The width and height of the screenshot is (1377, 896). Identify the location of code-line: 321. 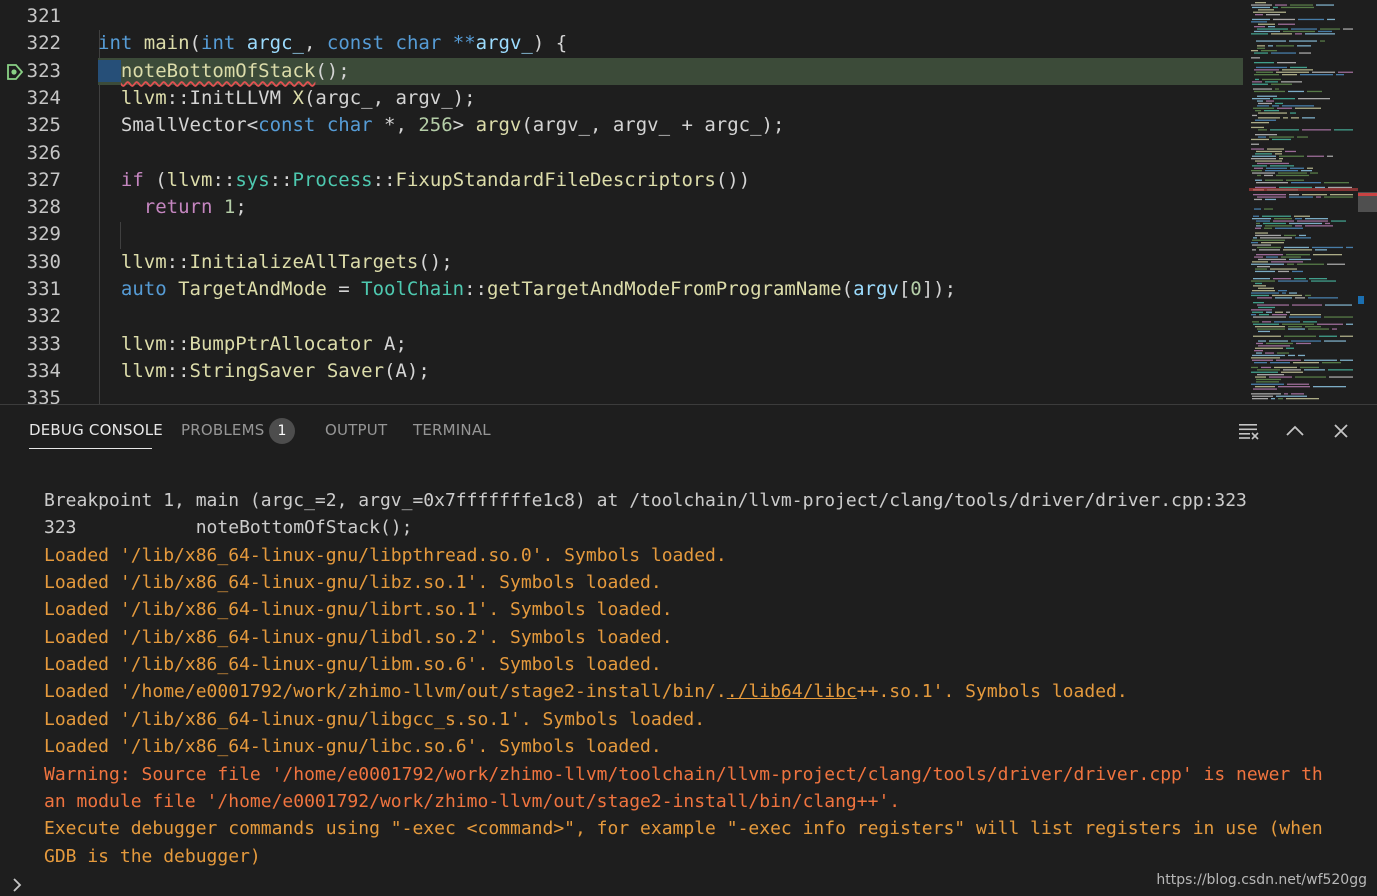
(625, 16).